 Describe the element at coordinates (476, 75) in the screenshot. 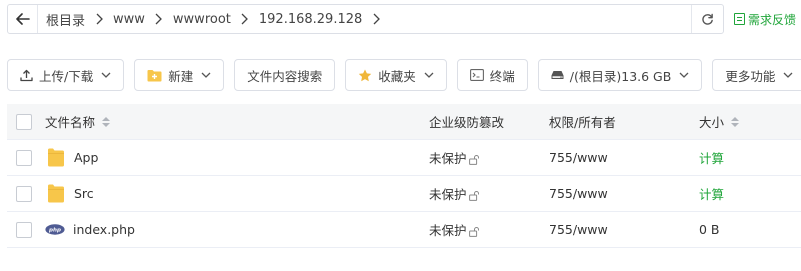

I see `terminal-icon` at that location.